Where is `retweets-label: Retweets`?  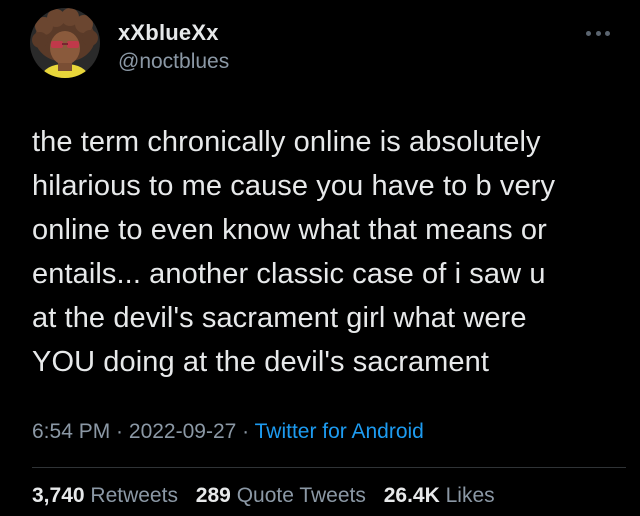
retweets-label: Retweets is located at coordinates (134, 495).